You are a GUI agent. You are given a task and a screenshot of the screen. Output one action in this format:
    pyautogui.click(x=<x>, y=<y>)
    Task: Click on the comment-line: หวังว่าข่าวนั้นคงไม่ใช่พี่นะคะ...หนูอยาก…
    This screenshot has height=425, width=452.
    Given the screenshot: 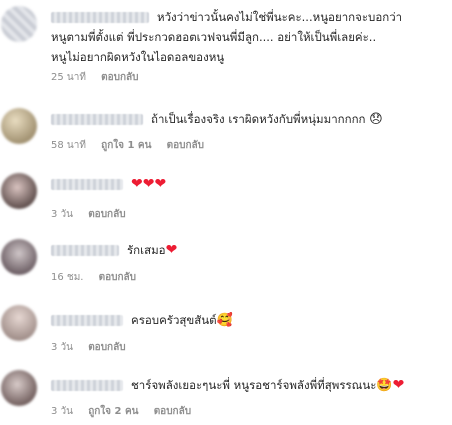 What is the action you would take?
    pyautogui.click(x=247, y=17)
    